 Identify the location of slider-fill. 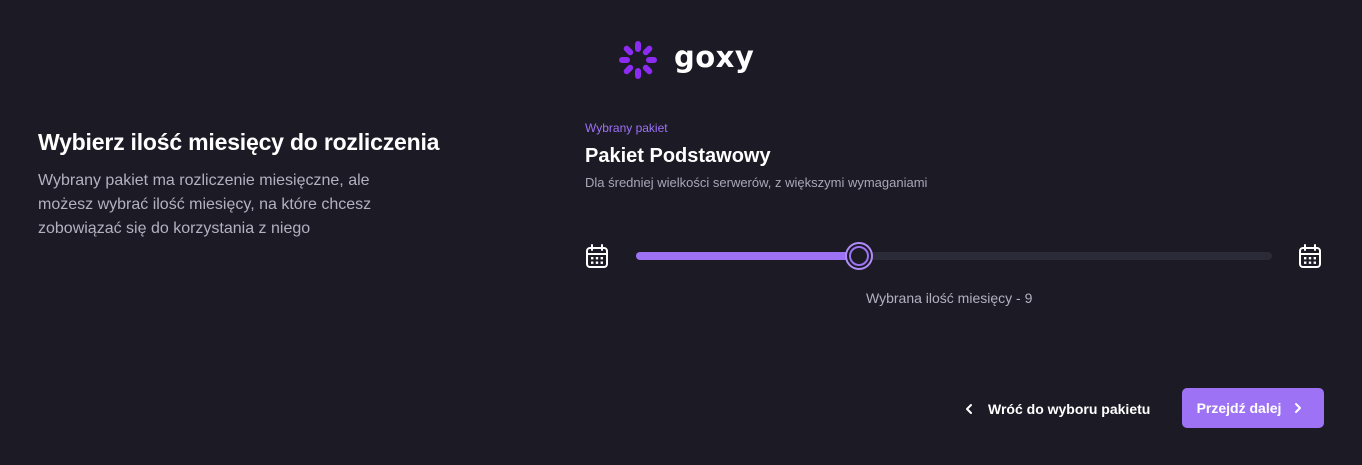
(747, 256).